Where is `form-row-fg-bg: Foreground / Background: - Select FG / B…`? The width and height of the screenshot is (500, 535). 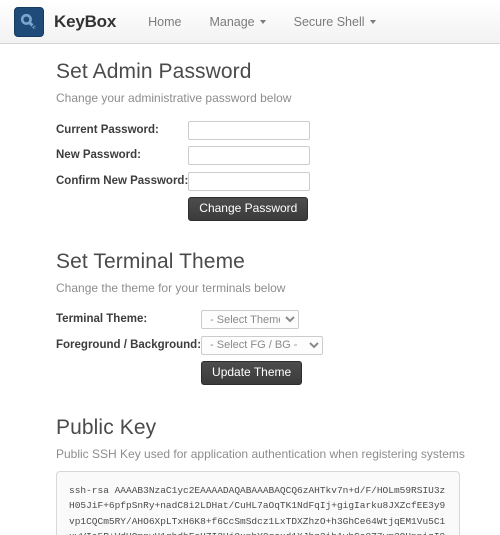 form-row-fg-bg: Foreground / Background: - Select FG / B… is located at coordinates (190, 345).